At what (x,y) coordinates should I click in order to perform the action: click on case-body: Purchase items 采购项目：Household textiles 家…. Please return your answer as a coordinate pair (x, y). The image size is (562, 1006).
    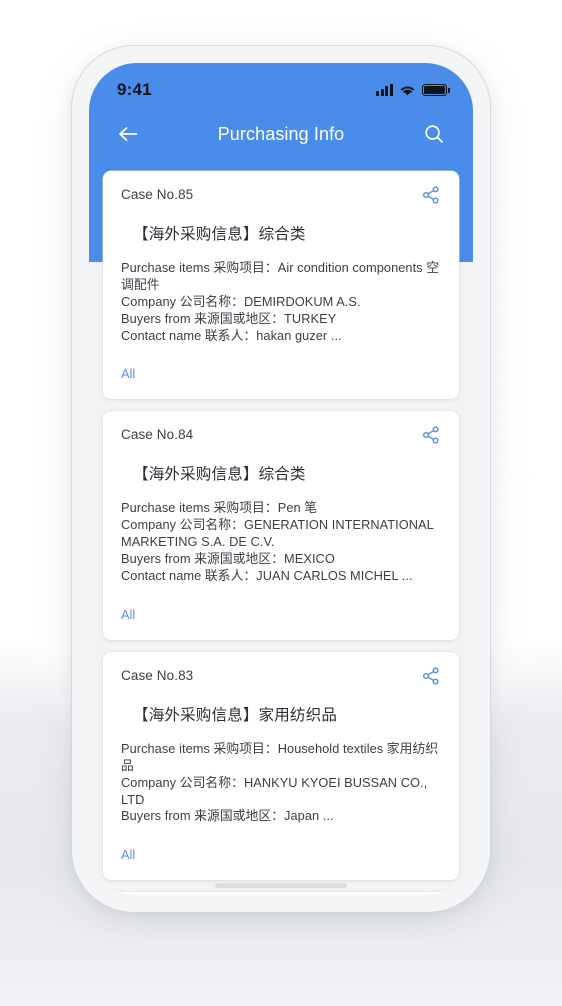
    Looking at the image, I should click on (281, 783).